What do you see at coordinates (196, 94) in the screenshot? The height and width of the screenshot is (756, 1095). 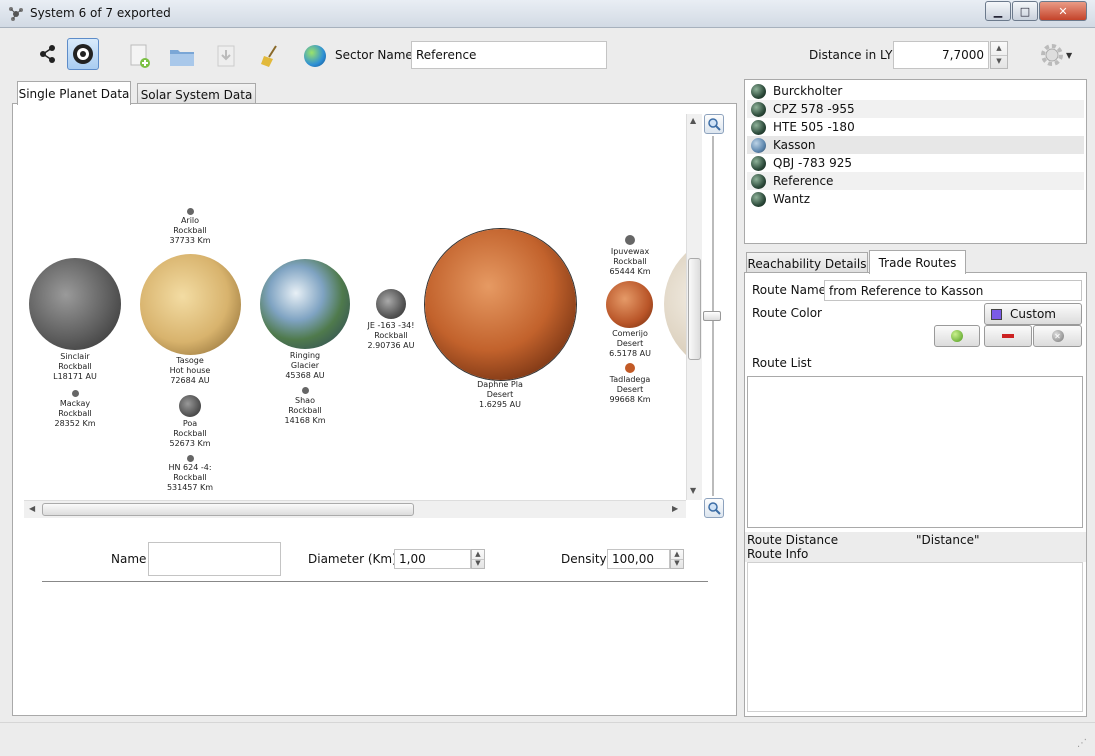 I see `tab-solar-system-data: Solar System Data` at bounding box center [196, 94].